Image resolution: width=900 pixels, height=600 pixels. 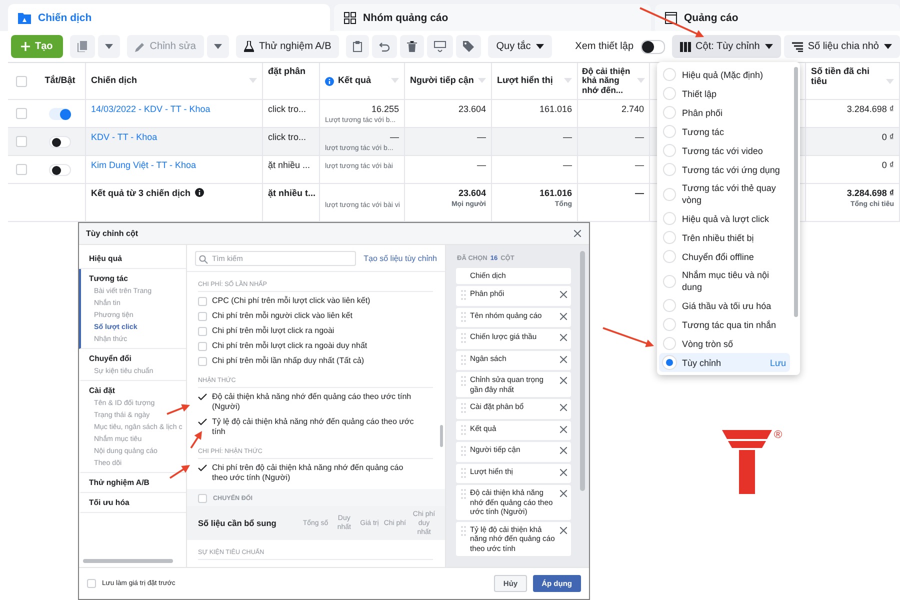 I want to click on ab-test-button: Thử nghiệm A/B, so click(x=288, y=46).